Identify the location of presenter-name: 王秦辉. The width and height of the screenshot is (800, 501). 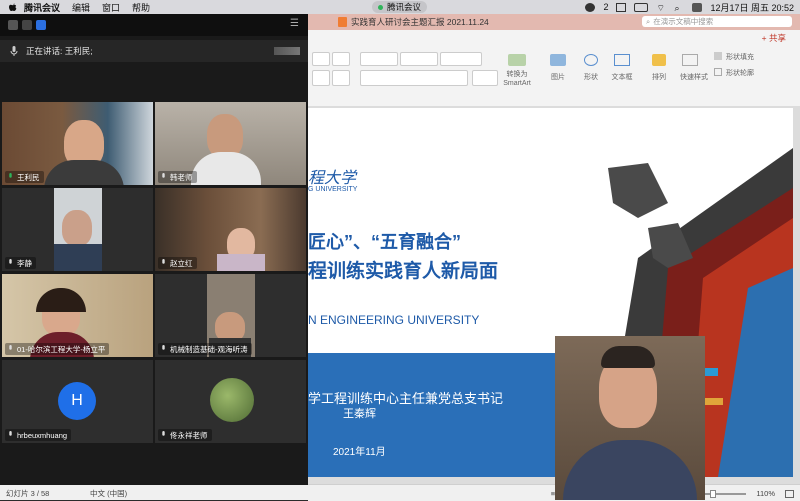
(359, 414).